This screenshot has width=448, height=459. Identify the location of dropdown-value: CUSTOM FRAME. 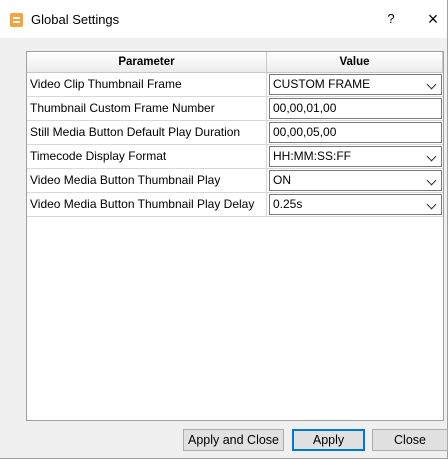
(322, 84).